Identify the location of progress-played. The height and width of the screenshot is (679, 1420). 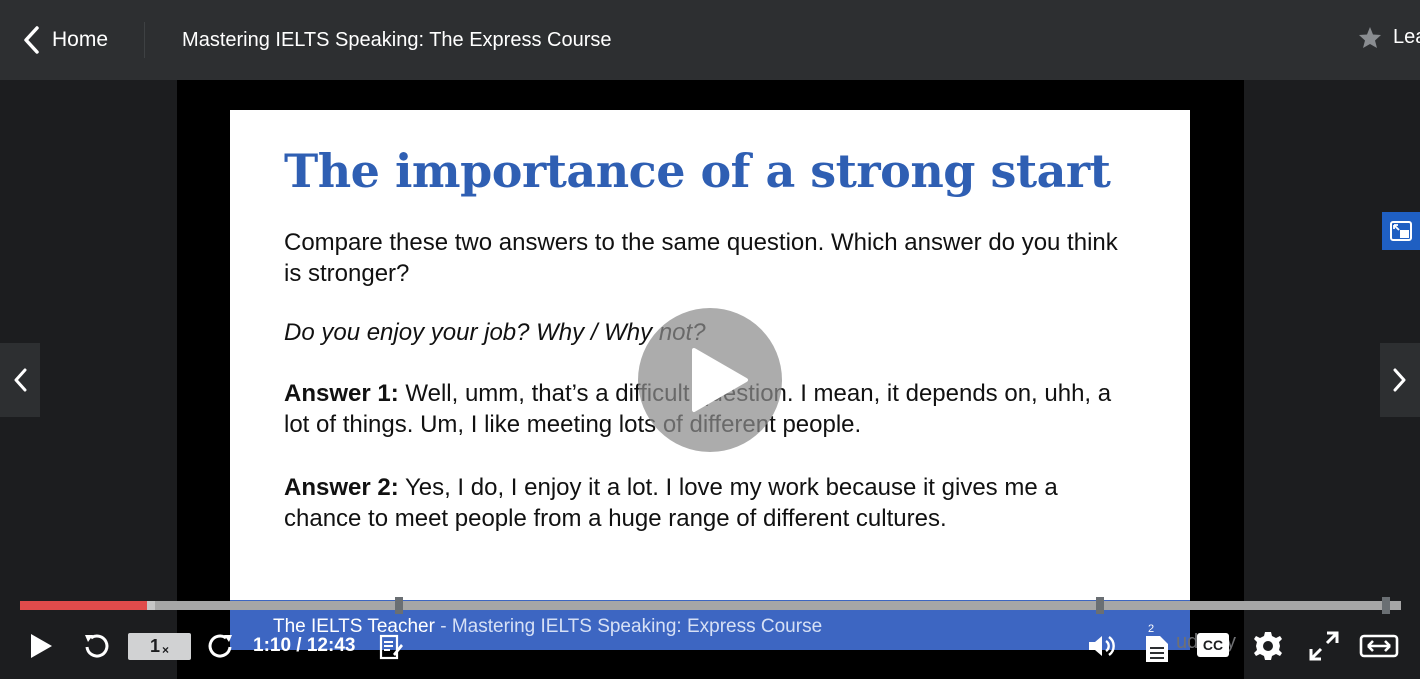
(83, 605).